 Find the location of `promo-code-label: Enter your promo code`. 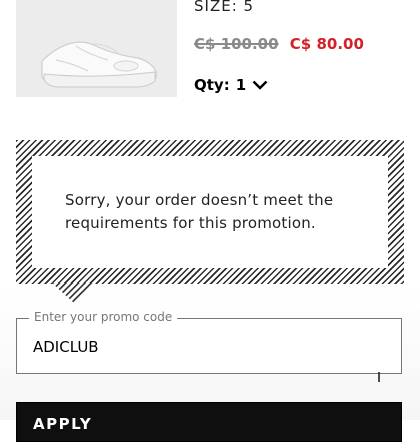

promo-code-label: Enter your promo code is located at coordinates (103, 317).